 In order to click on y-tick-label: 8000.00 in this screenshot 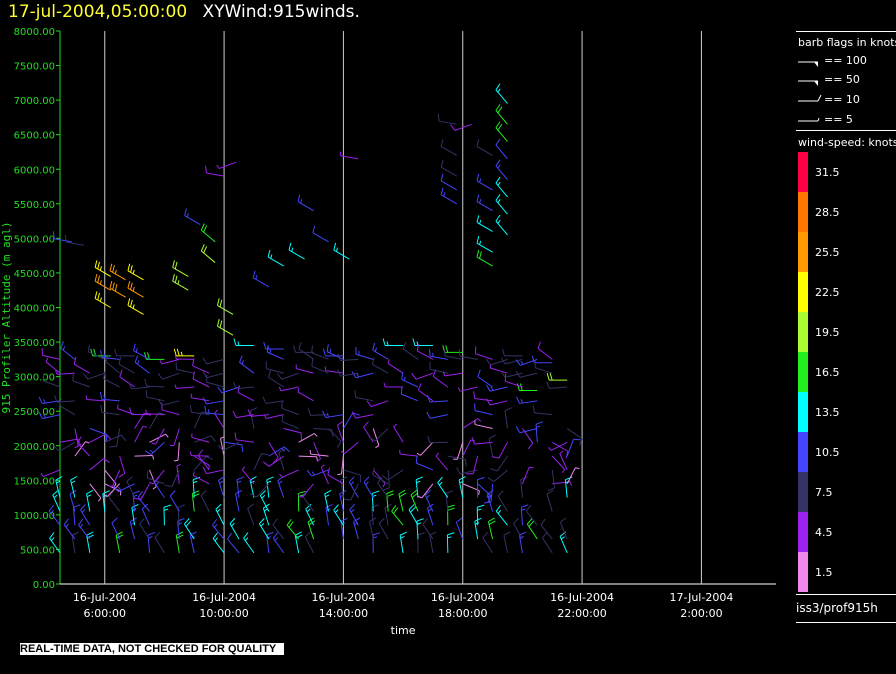, I will do `click(34, 32)`.